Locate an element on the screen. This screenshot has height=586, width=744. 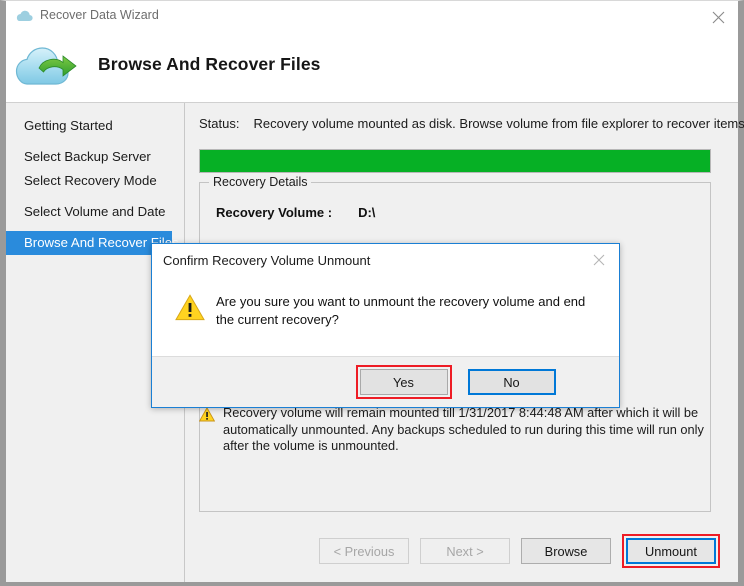
close-icon is located at coordinates (718, 17).